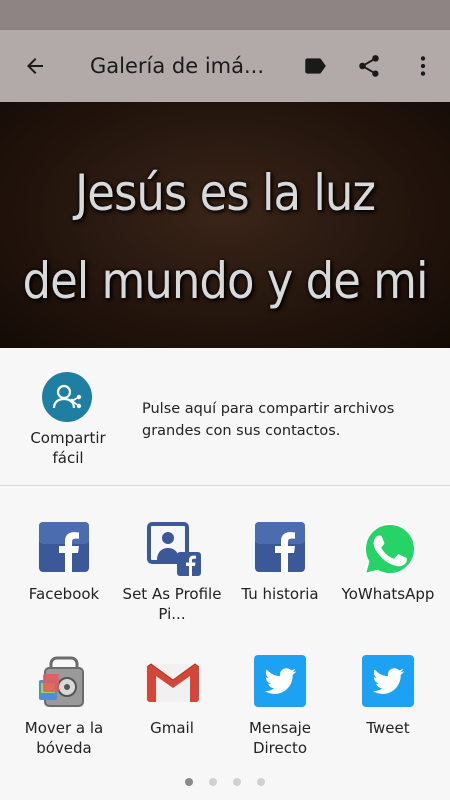 Image resolution: width=450 pixels, height=800 pixels. I want to click on share-target-vault: Mover a la bóveda, so click(64, 706).